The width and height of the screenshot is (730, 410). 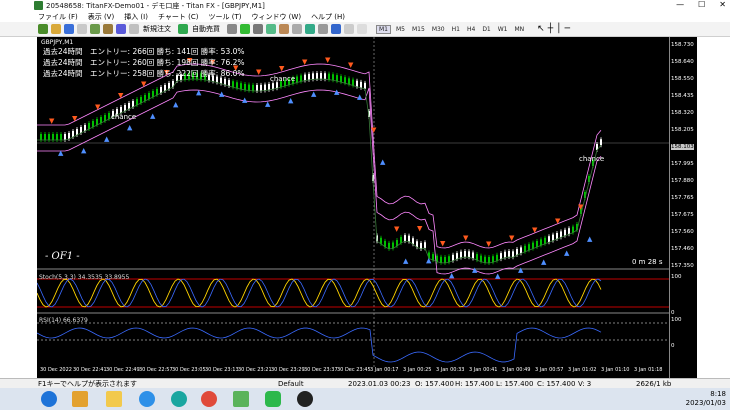 I want to click on vline-icon: │, so click(x=558, y=29).